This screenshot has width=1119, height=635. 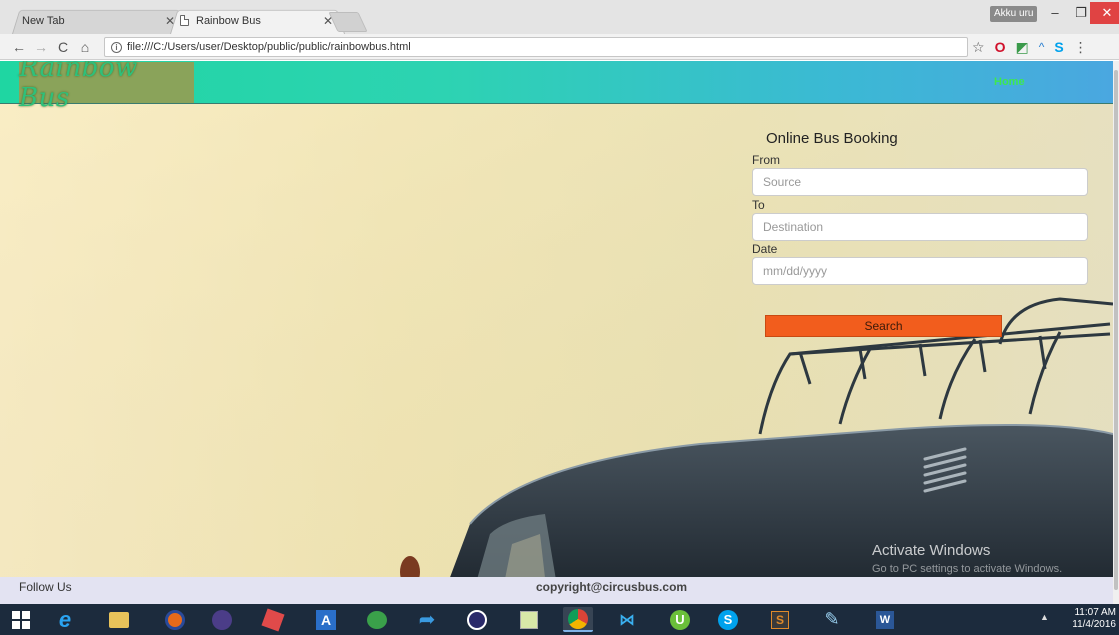 What do you see at coordinates (559, 619) in the screenshot?
I see `windows-taskbar: e A ➦ ⋈ U S S ✎ W ▲ 11:07 AM 11/4/2016` at bounding box center [559, 619].